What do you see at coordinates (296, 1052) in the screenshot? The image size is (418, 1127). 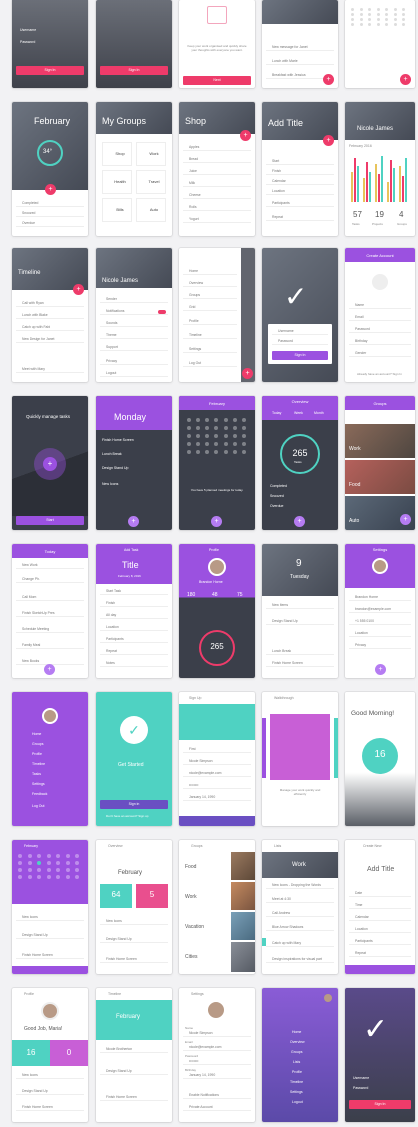 I see `menu-item: Groups` at bounding box center [296, 1052].